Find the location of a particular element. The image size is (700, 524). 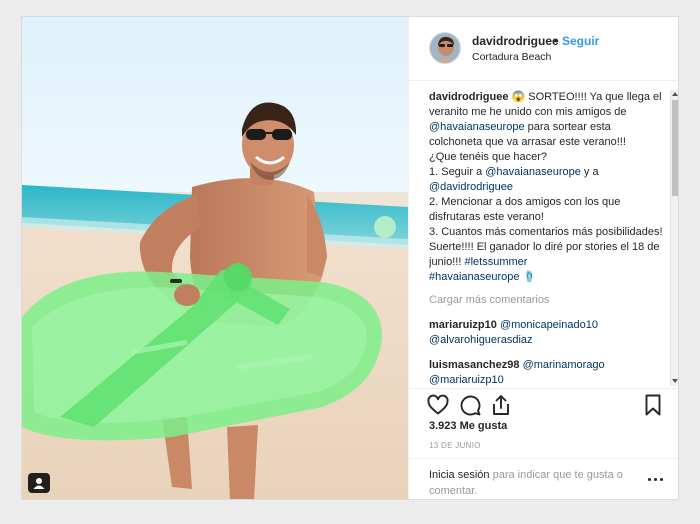

comment-username: mariaruizp10 is located at coordinates (463, 325).